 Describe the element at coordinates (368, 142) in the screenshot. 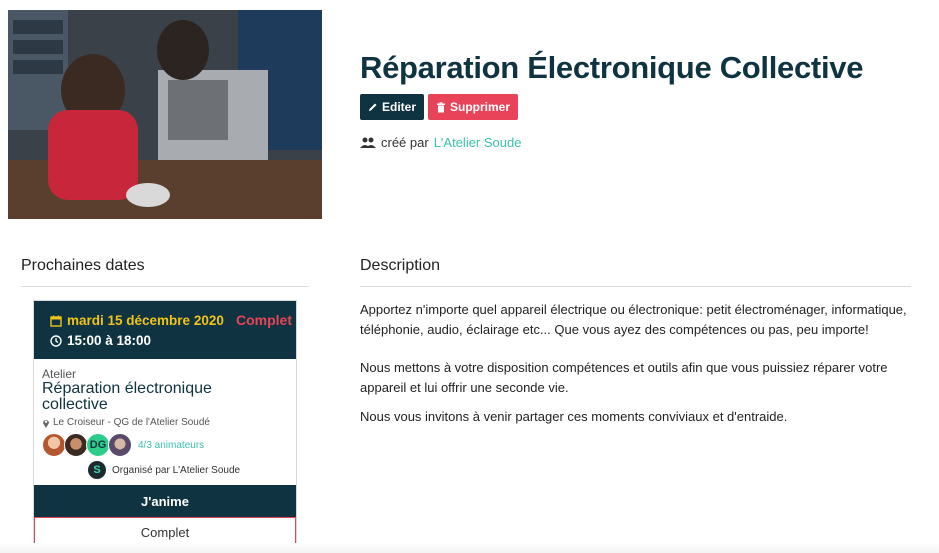

I see `users-icon` at that location.